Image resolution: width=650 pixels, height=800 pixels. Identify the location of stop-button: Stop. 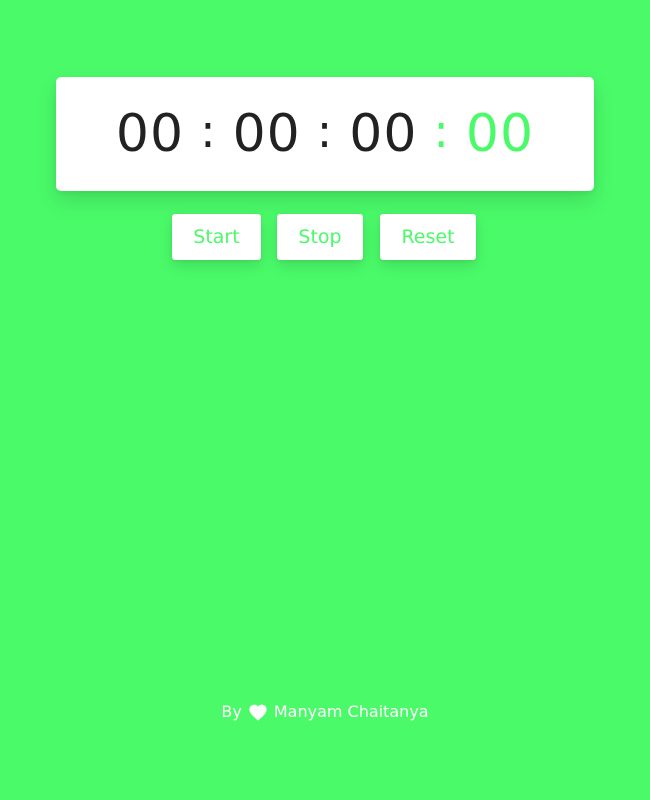
(320, 237).